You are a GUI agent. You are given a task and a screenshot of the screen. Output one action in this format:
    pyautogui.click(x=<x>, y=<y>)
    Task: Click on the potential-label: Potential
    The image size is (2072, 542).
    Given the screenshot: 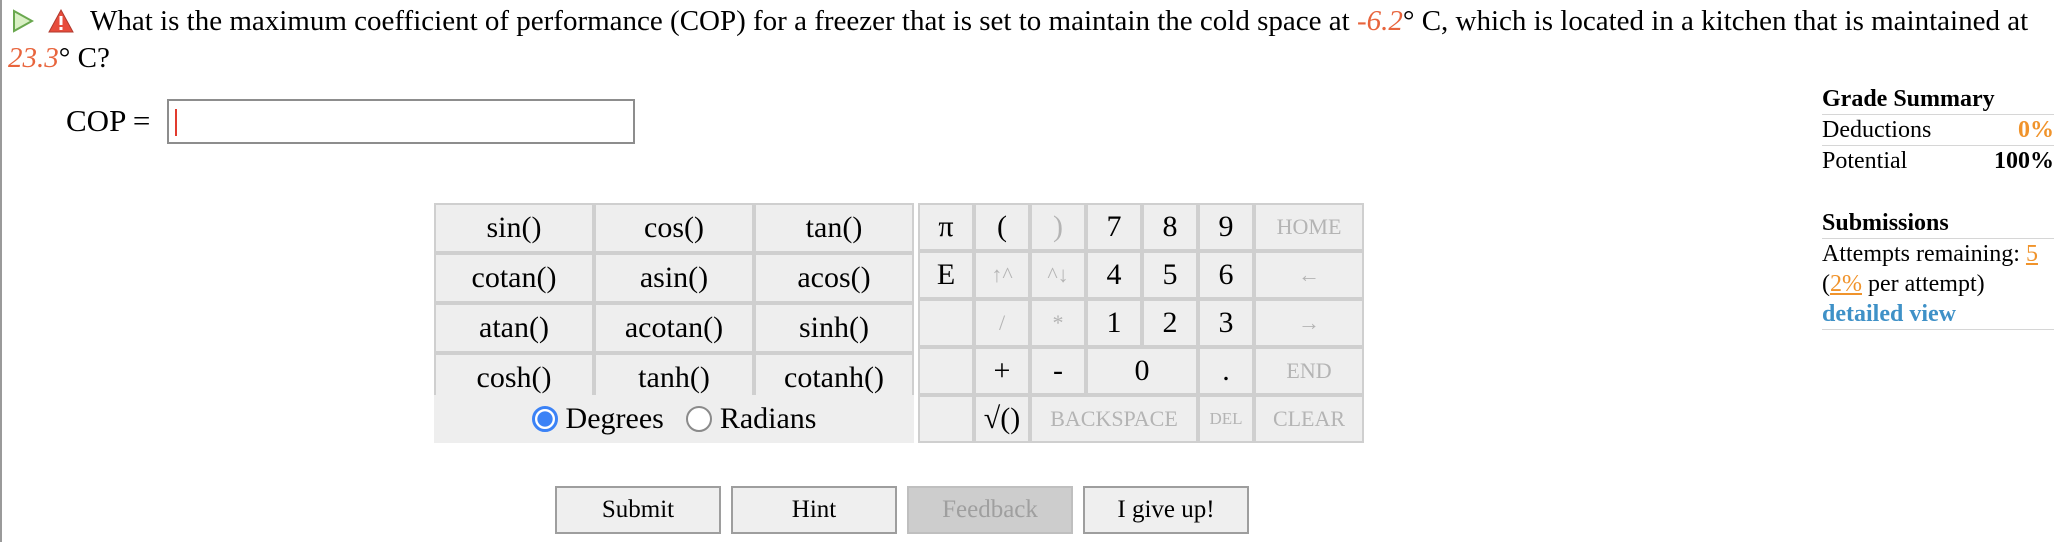 What is the action you would take?
    pyautogui.click(x=1865, y=161)
    